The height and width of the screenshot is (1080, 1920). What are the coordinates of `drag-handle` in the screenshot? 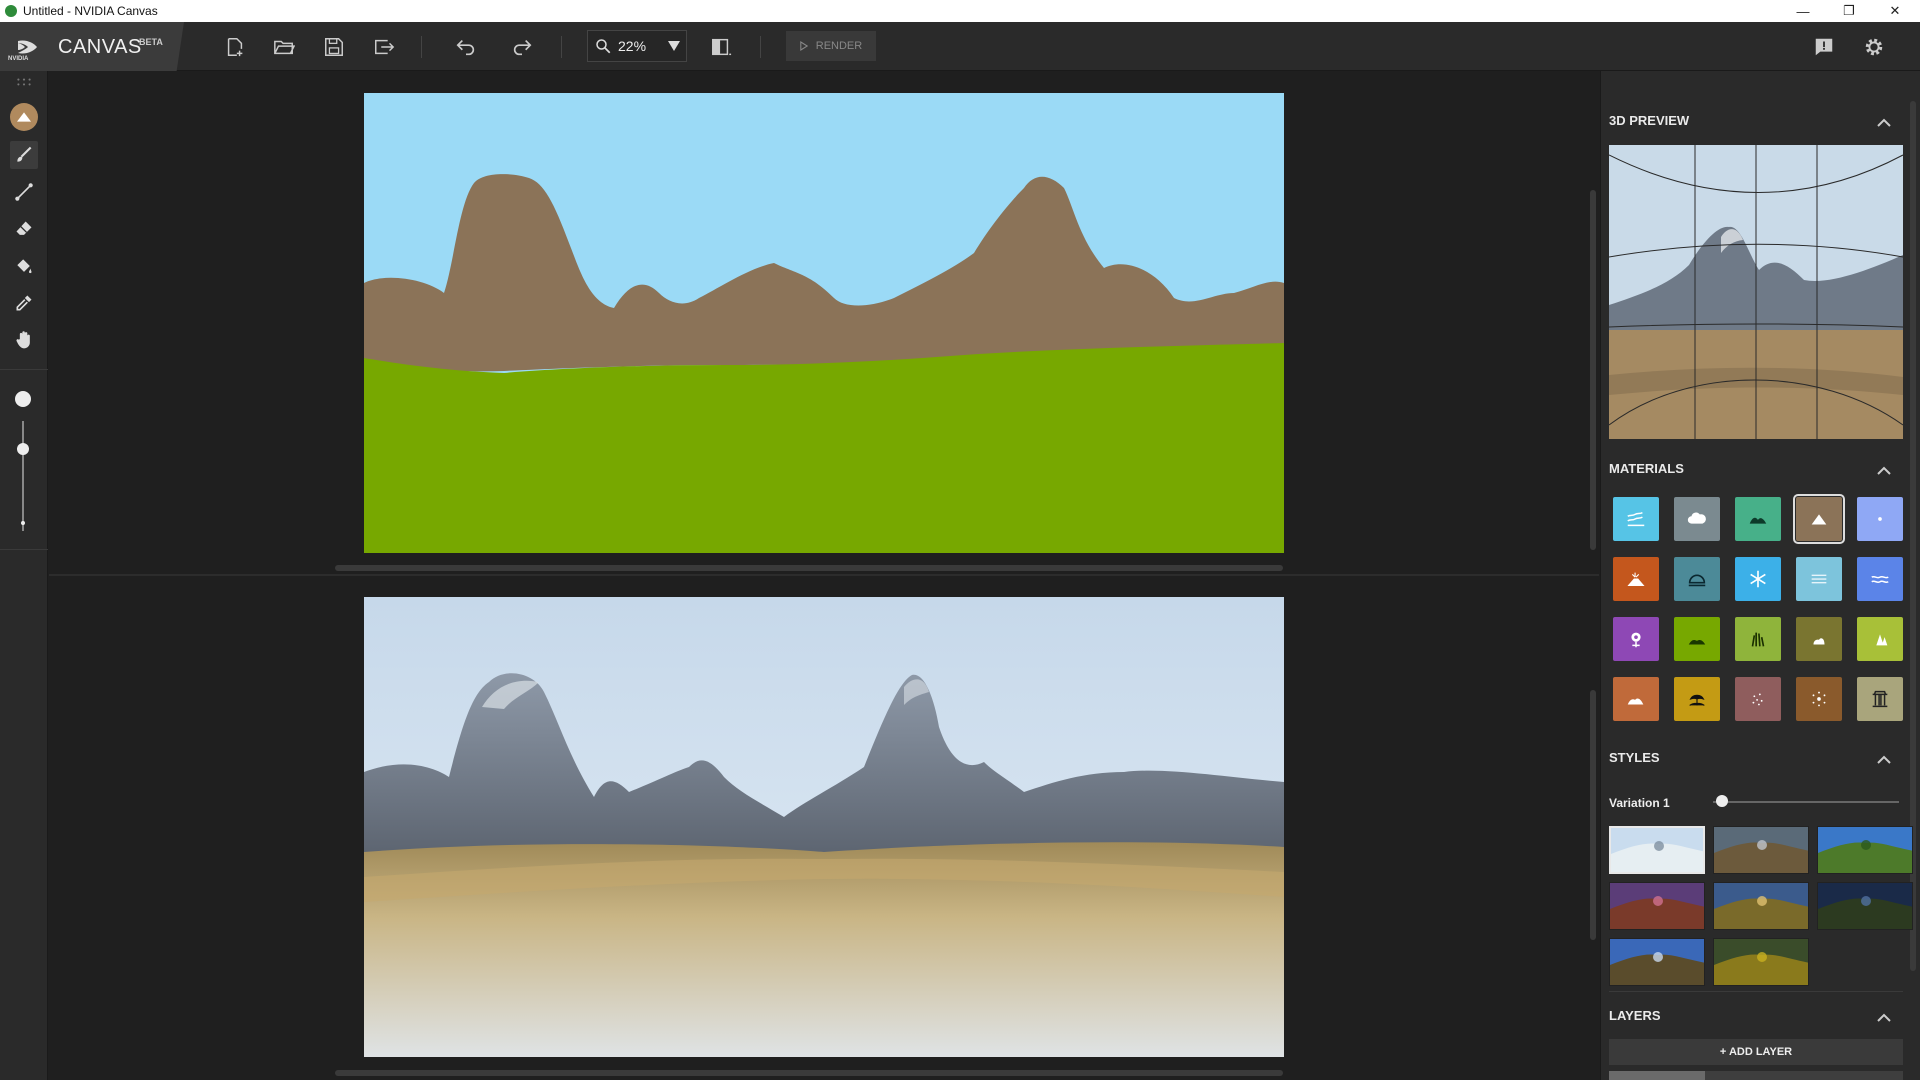 It's located at (24, 82).